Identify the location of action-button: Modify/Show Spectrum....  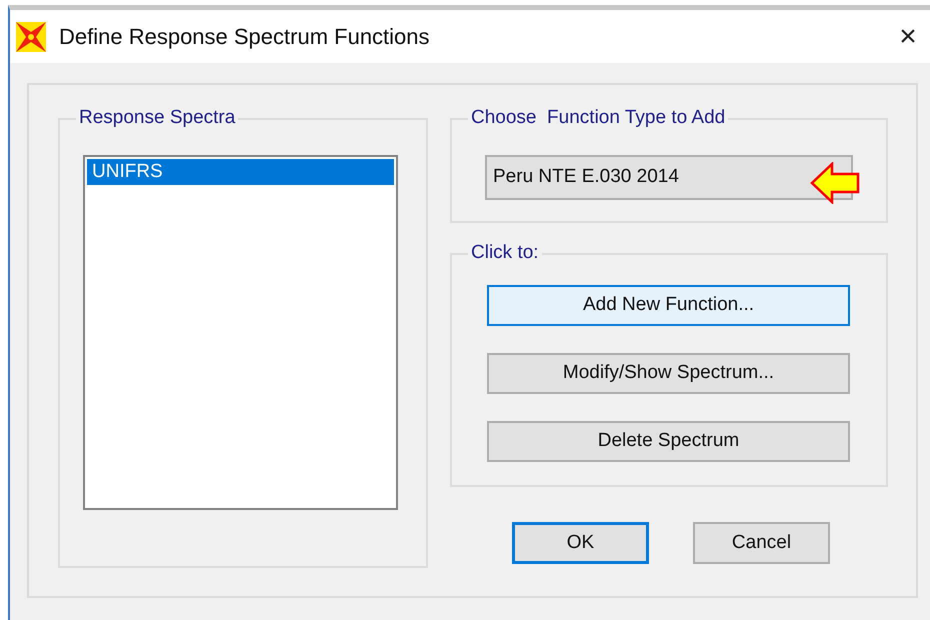
(668, 373).